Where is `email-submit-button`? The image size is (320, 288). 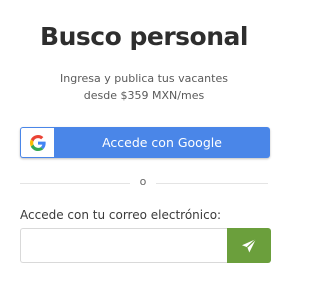
email-submit-button is located at coordinates (249, 245).